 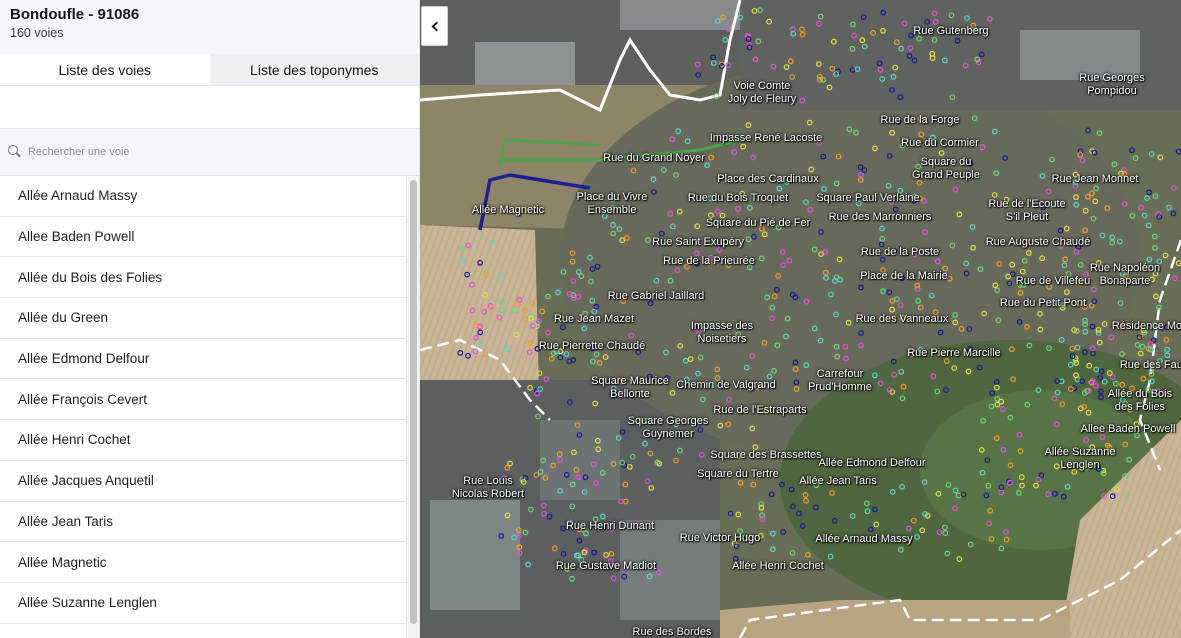 What do you see at coordinates (203, 196) in the screenshot?
I see `voie-list-item: Allée Arnaud Massy` at bounding box center [203, 196].